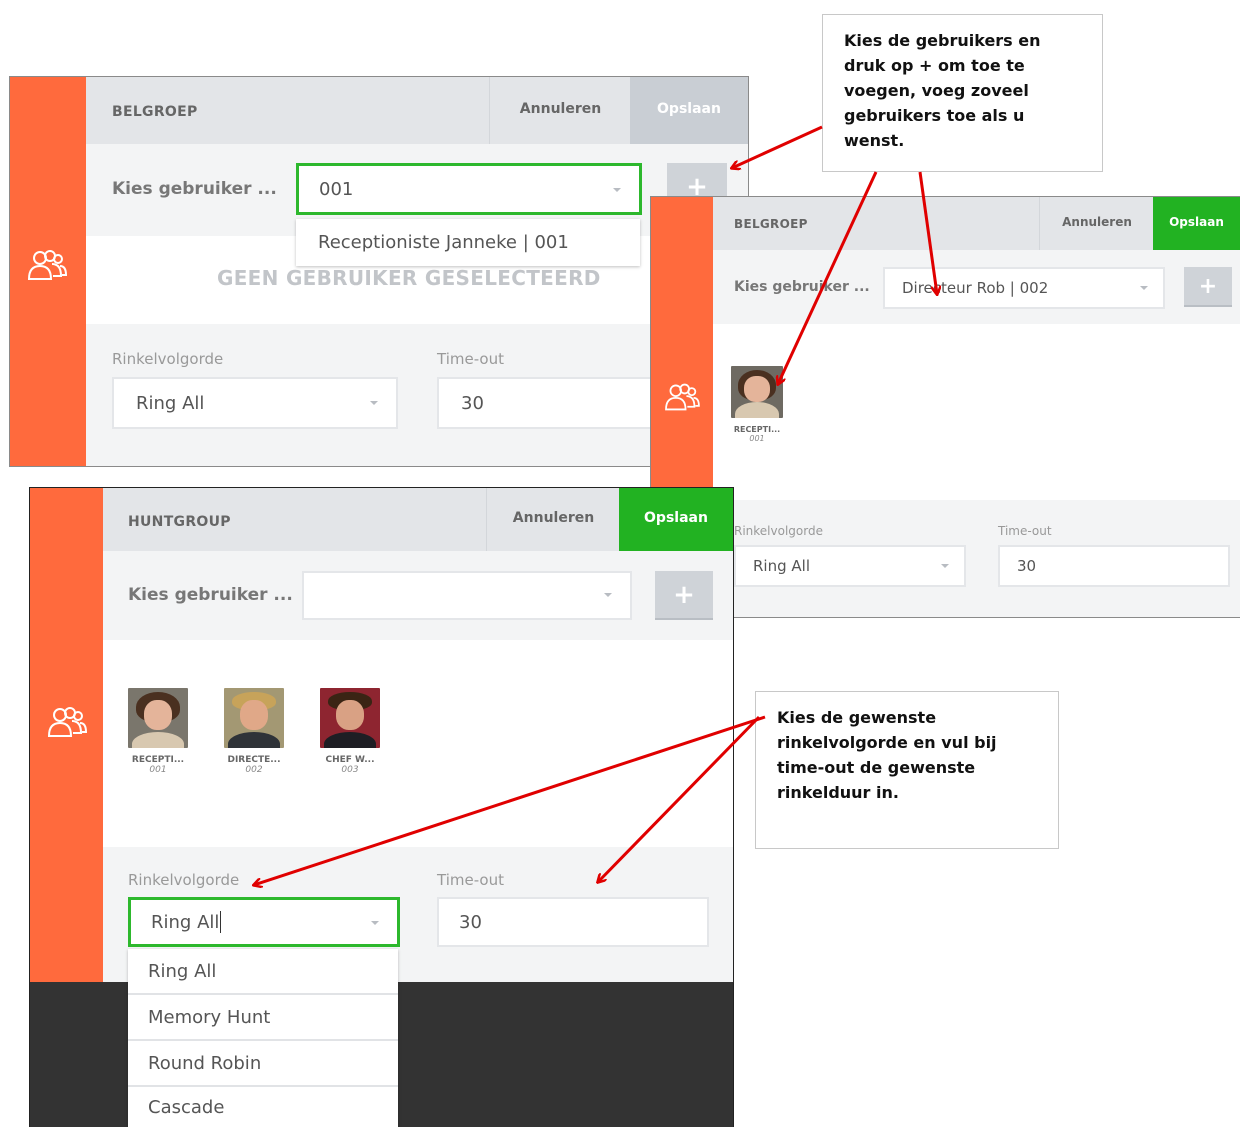 The width and height of the screenshot is (1240, 1127). What do you see at coordinates (263, 972) in the screenshot?
I see `ring-option: Ring All` at bounding box center [263, 972].